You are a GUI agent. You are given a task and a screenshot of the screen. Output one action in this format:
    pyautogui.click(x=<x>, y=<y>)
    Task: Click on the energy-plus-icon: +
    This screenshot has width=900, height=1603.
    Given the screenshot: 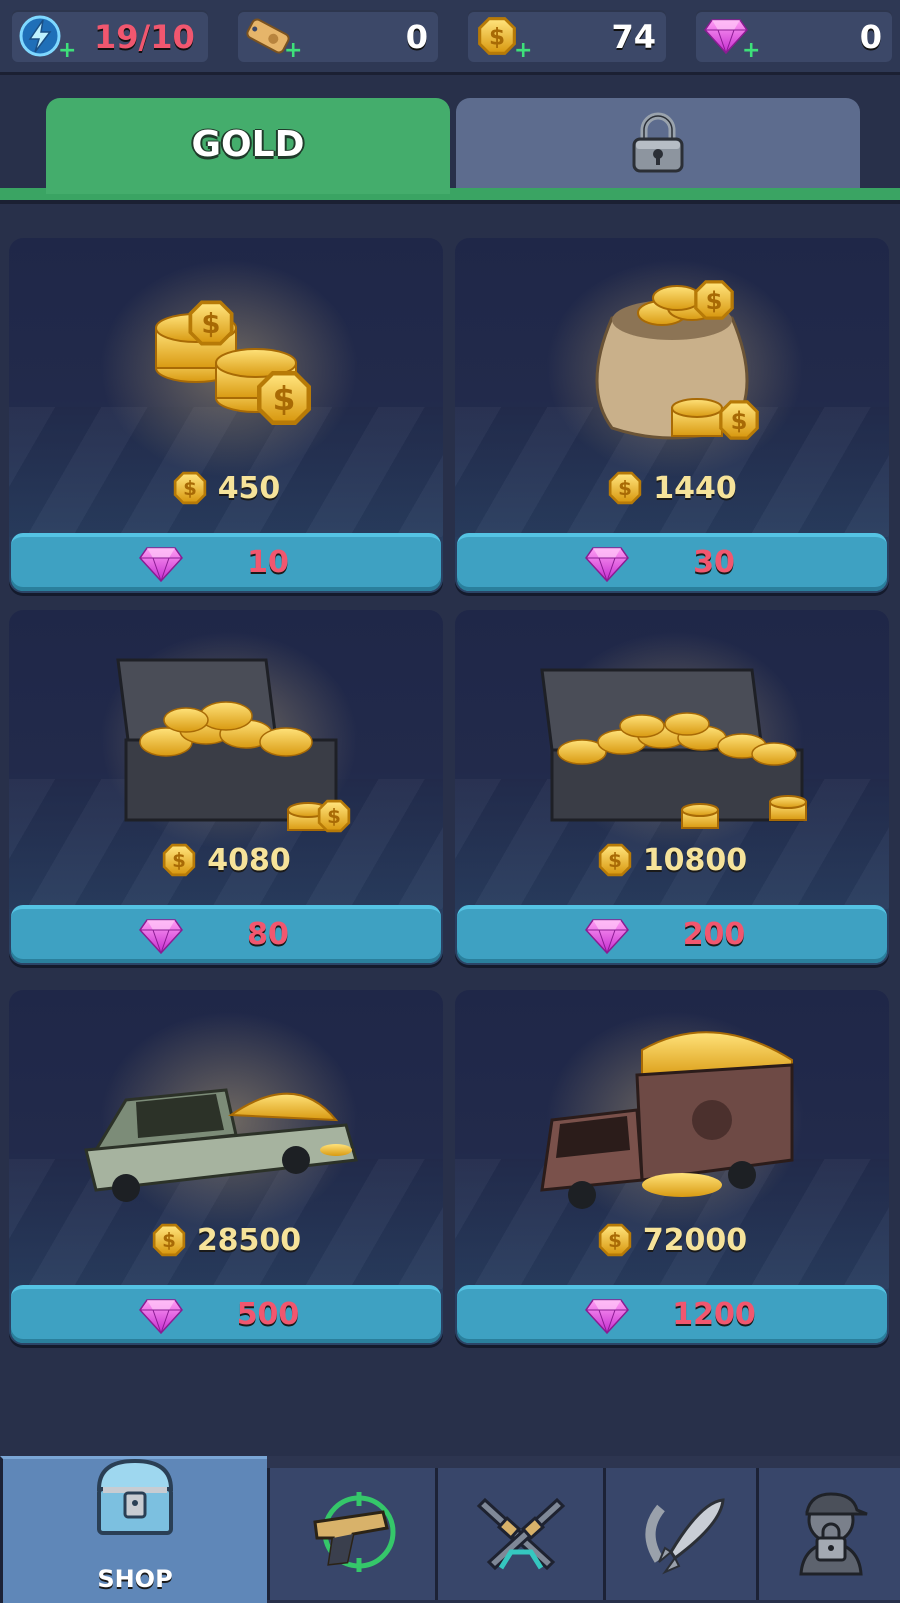 What is the action you would take?
    pyautogui.click(x=67, y=51)
    